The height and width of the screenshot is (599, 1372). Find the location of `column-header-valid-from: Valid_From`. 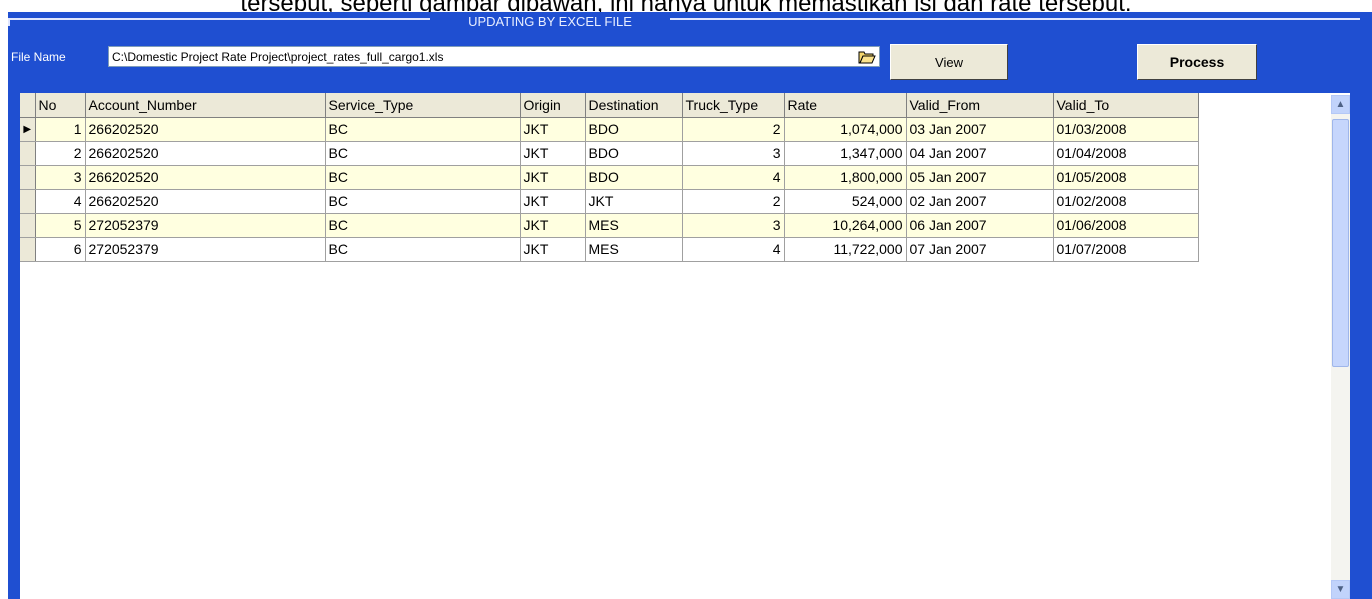

column-header-valid-from: Valid_From is located at coordinates (980, 105).